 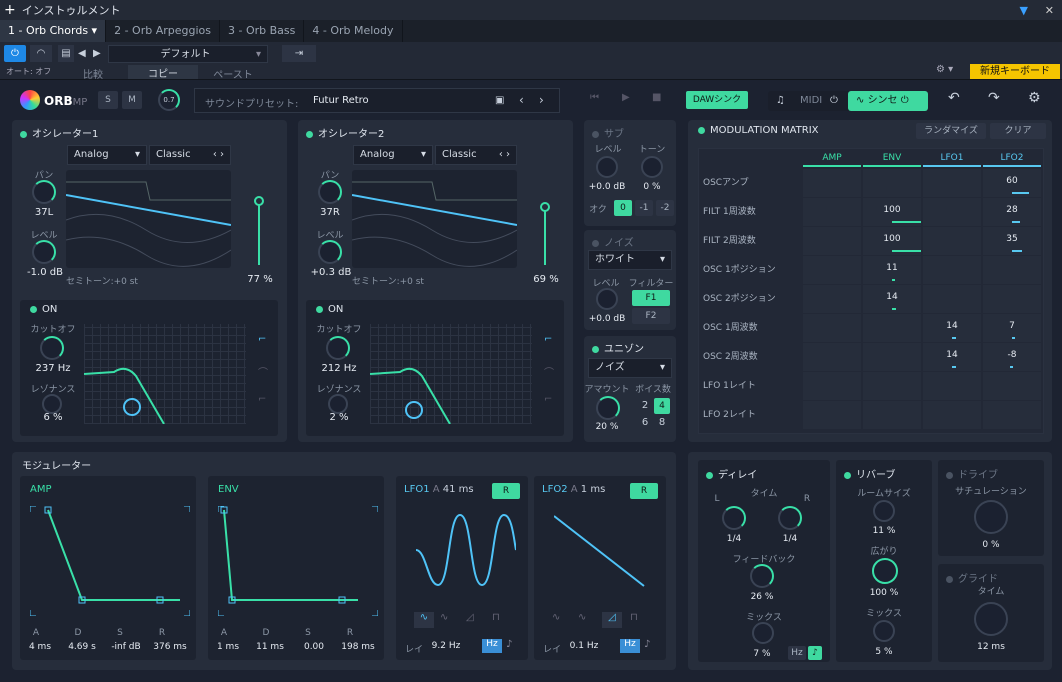 I want to click on midi-power-icon: ⏻, so click(x=834, y=100).